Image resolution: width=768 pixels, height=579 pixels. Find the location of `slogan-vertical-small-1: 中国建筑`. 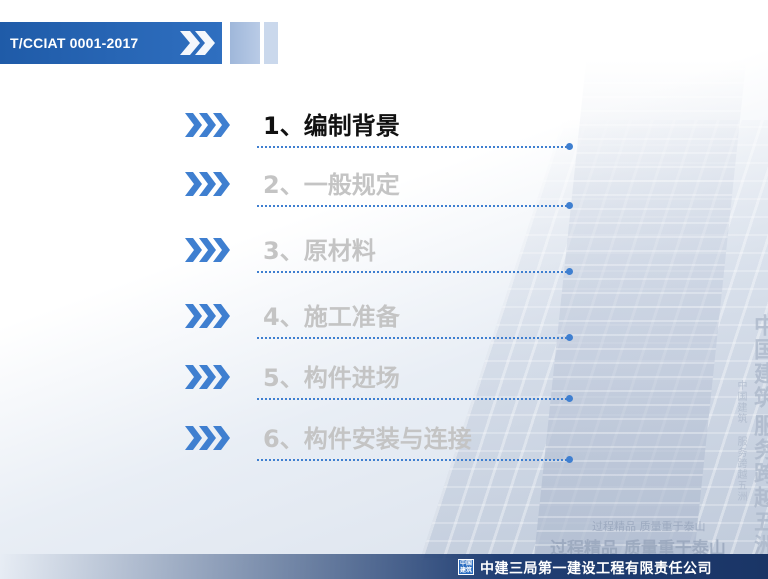

slogan-vertical-small-1: 中国建筑 is located at coordinates (740, 402).